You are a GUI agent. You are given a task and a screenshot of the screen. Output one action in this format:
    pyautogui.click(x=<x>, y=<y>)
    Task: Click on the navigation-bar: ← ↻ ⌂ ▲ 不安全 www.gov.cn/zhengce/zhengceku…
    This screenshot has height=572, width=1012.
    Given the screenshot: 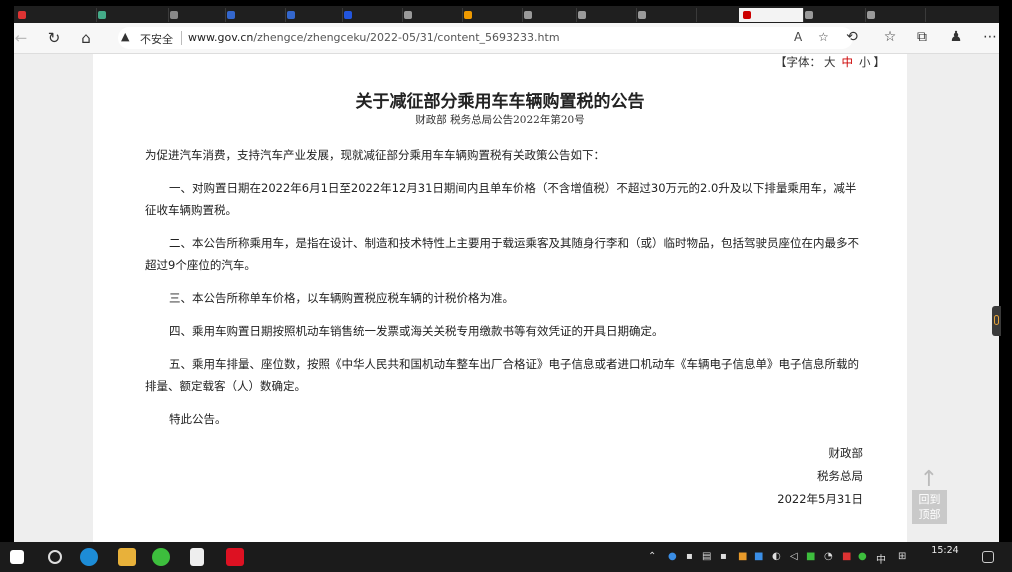 What is the action you would take?
    pyautogui.click(x=506, y=38)
    